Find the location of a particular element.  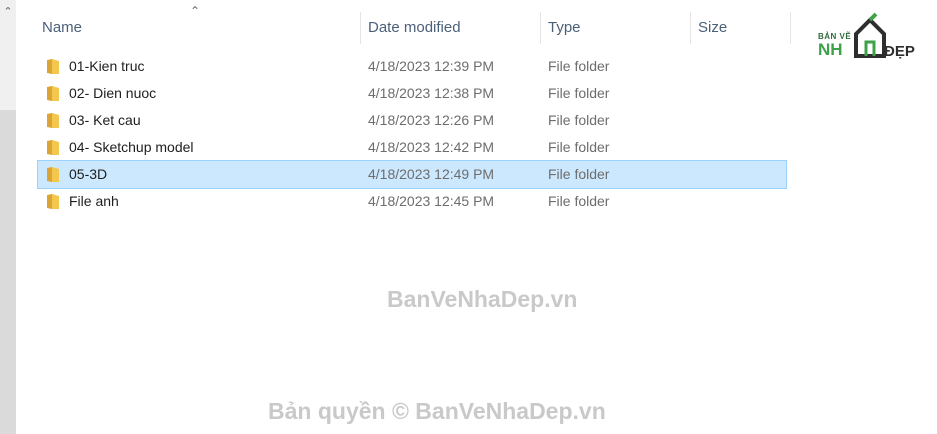

file-date-modified: 4/18/2023 12:45 PM is located at coordinates (431, 201).